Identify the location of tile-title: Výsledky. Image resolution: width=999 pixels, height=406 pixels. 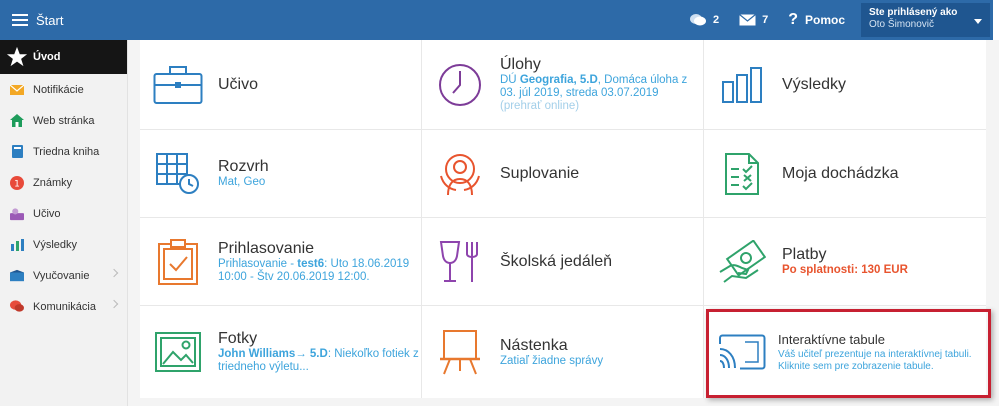
(814, 84).